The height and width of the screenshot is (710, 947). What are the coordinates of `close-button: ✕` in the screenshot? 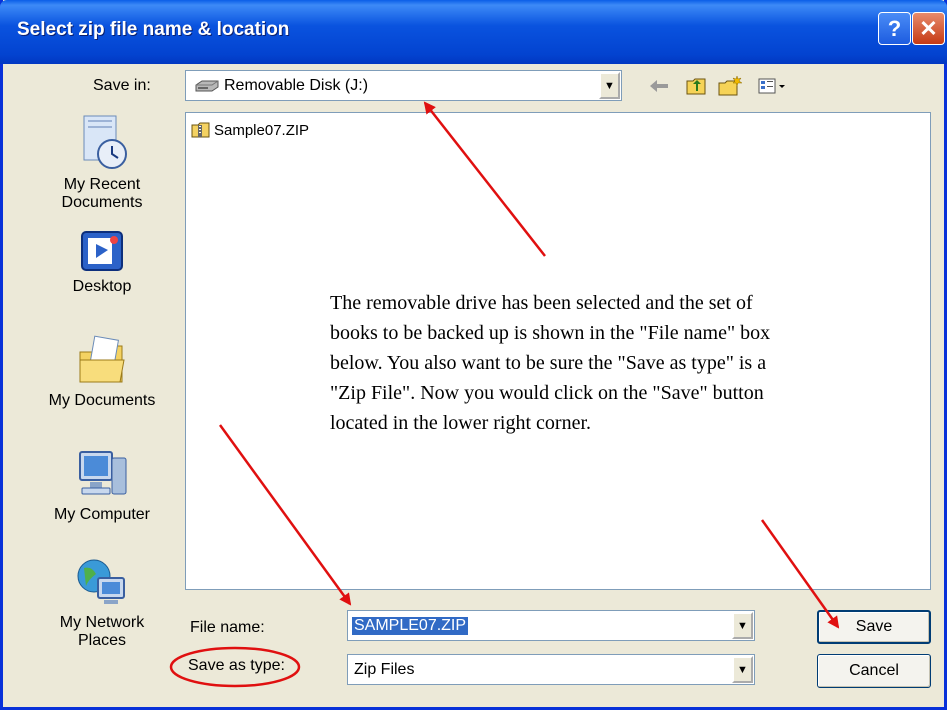 It's located at (928, 28).